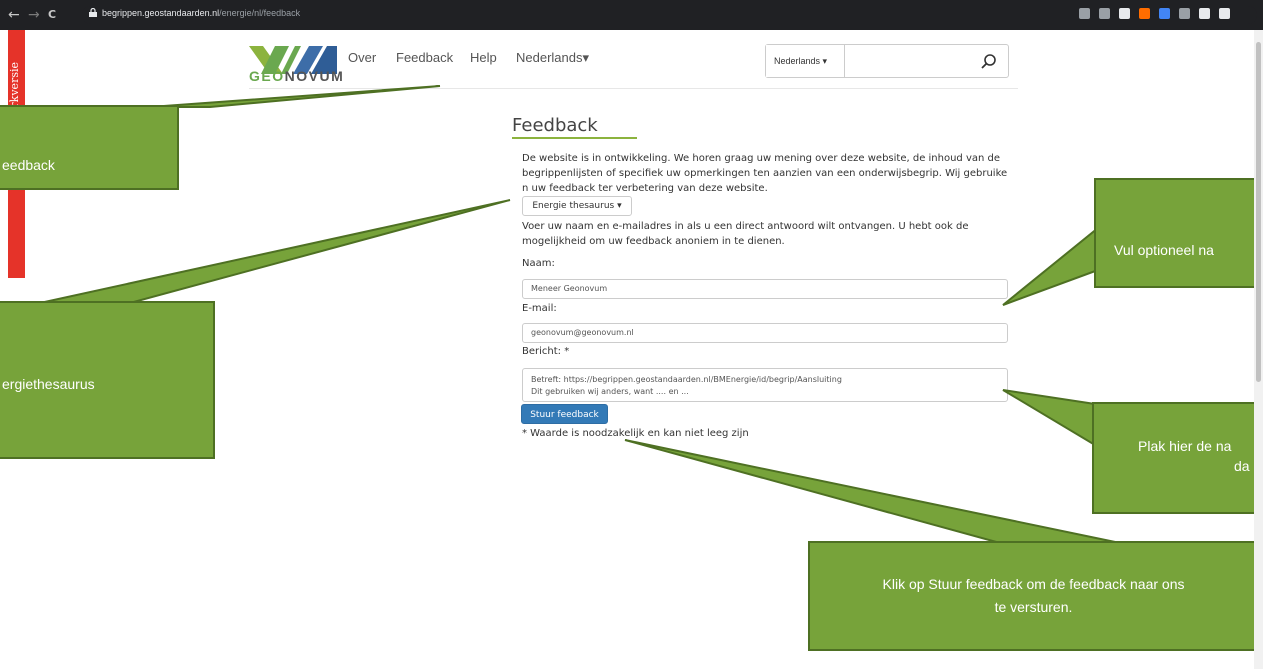 This screenshot has width=1263, height=669. What do you see at coordinates (633, 88) in the screenshot?
I see `header-divider` at bounding box center [633, 88].